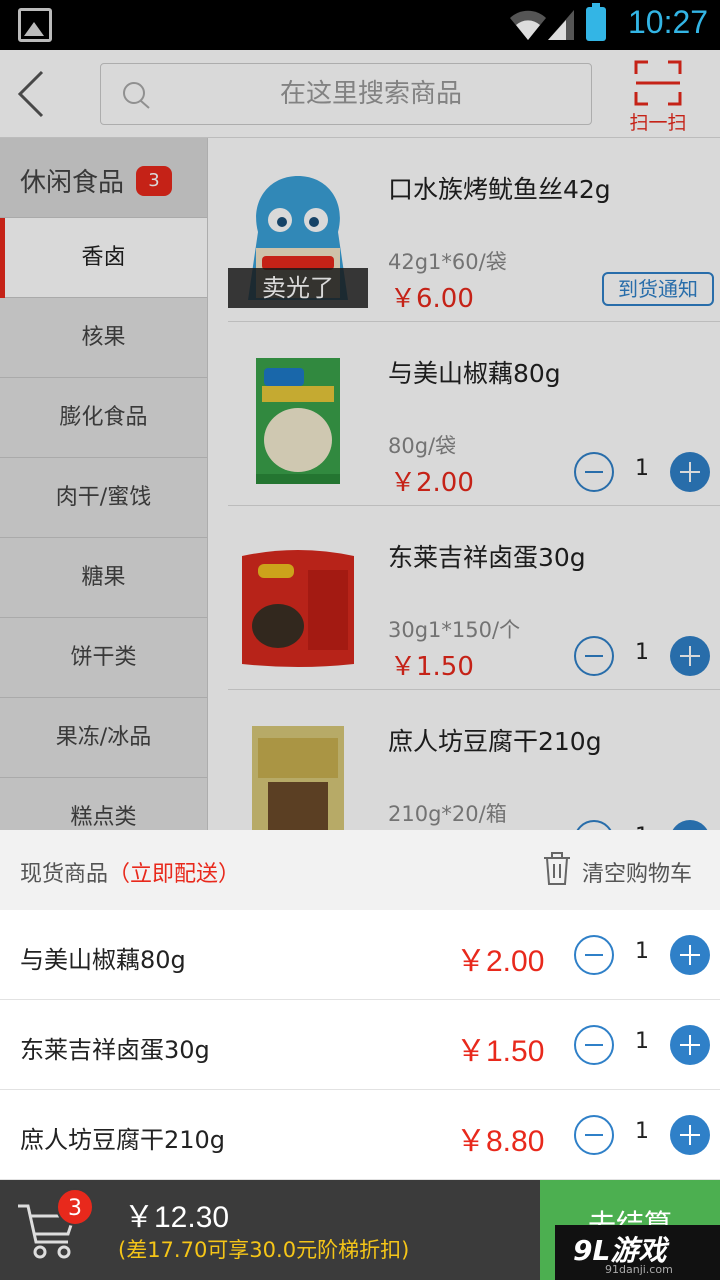 This screenshot has width=720, height=1280. I want to click on product-spec: 80g/袋, so click(422, 446).